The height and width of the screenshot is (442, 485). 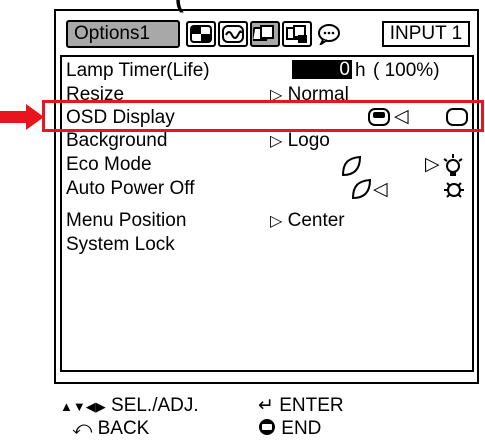 I want to click on menu-position-value-text: Center, so click(x=316, y=220).